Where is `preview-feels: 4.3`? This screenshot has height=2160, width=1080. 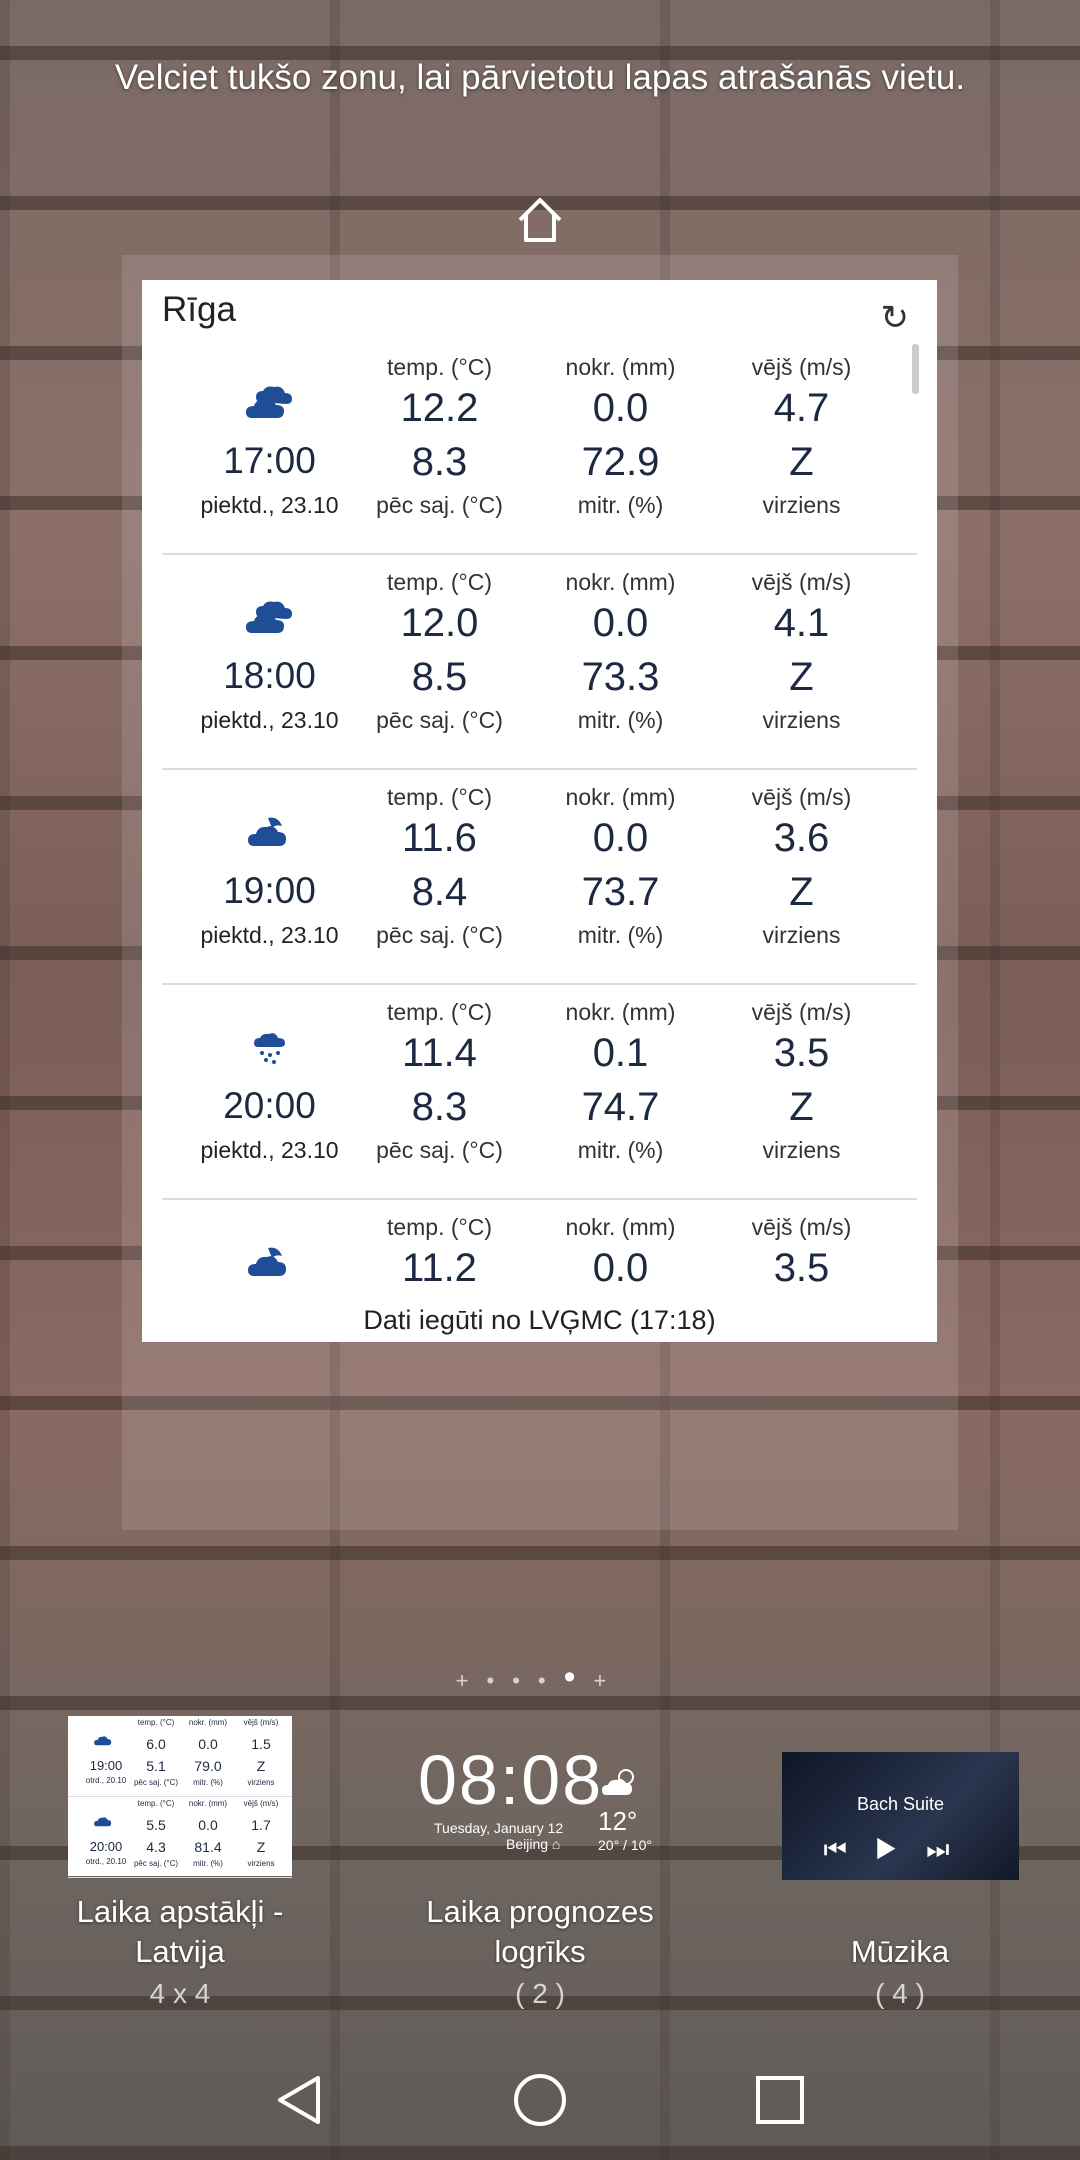 preview-feels: 4.3 is located at coordinates (156, 1847).